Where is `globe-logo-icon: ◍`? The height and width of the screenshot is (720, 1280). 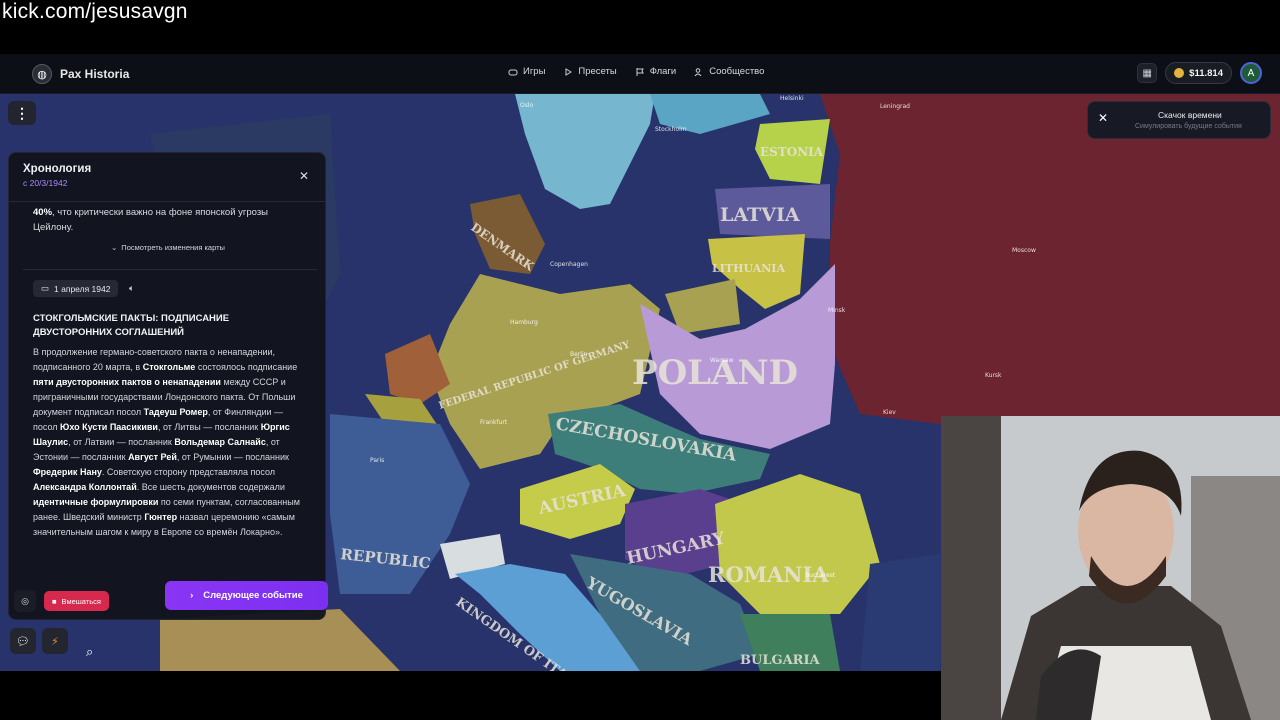
globe-logo-icon: ◍ is located at coordinates (42, 74).